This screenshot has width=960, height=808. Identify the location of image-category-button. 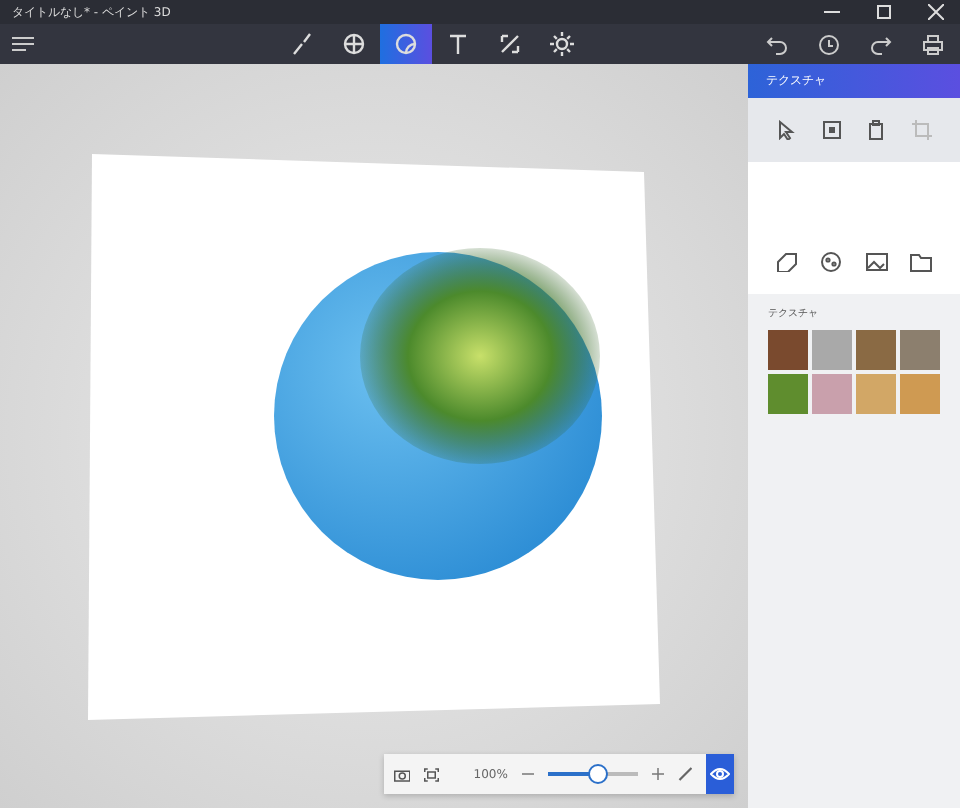
(876, 262).